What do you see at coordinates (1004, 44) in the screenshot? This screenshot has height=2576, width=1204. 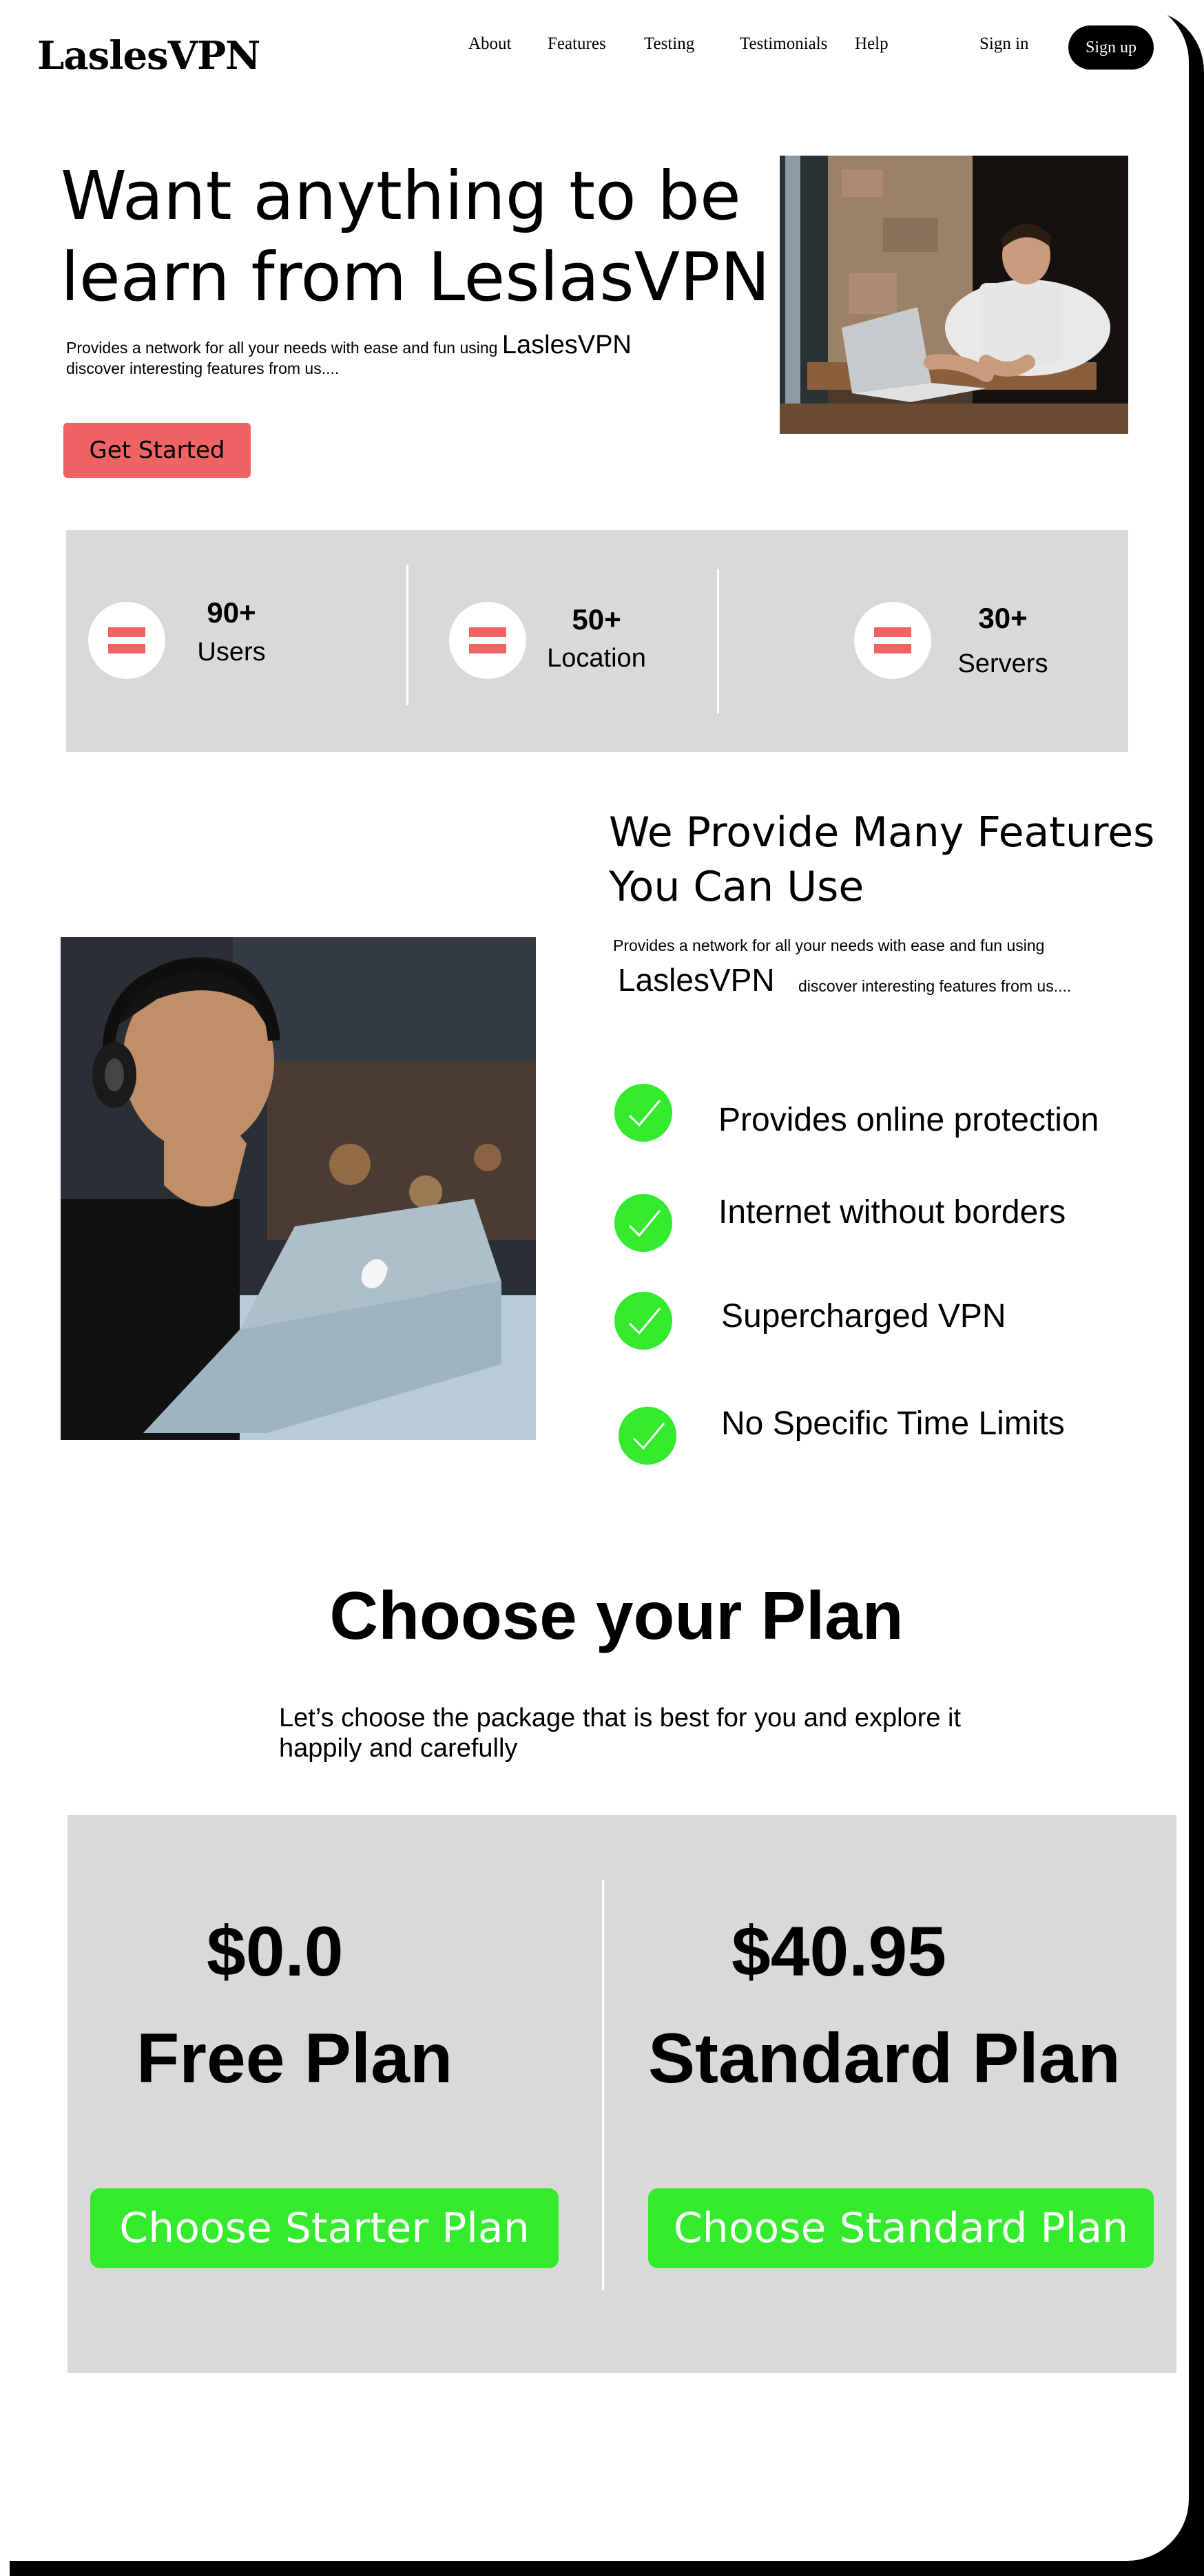 I see `signin-link: Sign in` at bounding box center [1004, 44].